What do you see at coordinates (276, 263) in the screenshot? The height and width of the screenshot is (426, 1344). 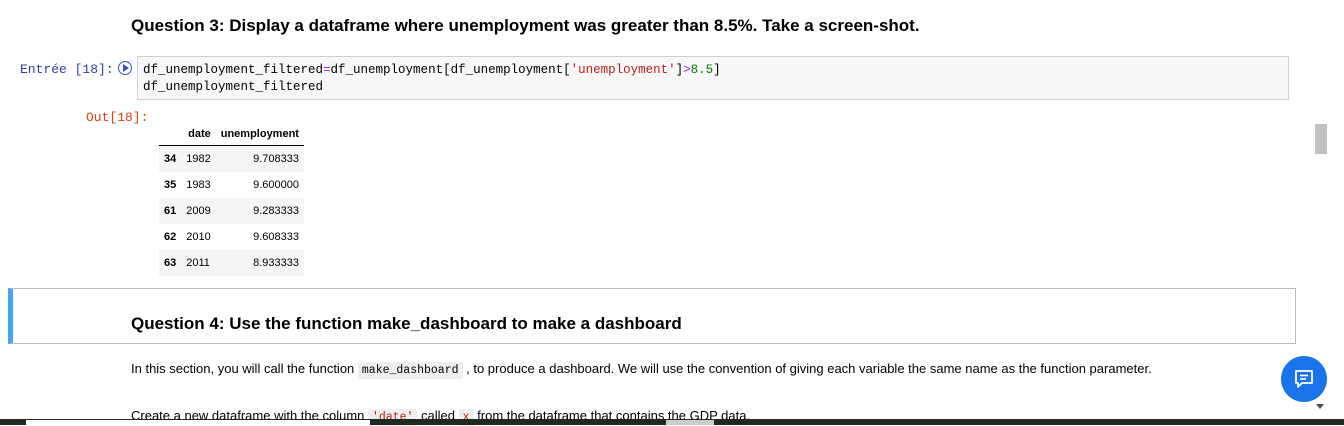 I see `cell-unemployment: 8.933333` at bounding box center [276, 263].